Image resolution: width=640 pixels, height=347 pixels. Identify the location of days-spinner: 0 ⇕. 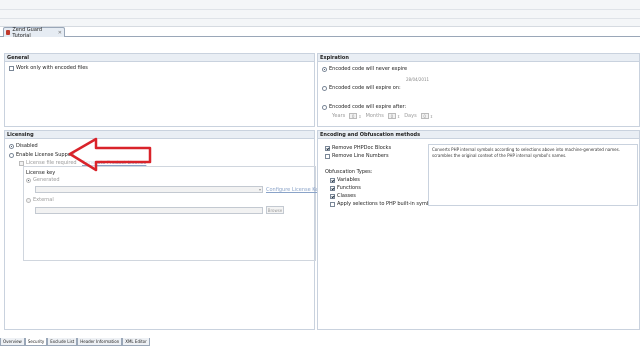
(427, 116).